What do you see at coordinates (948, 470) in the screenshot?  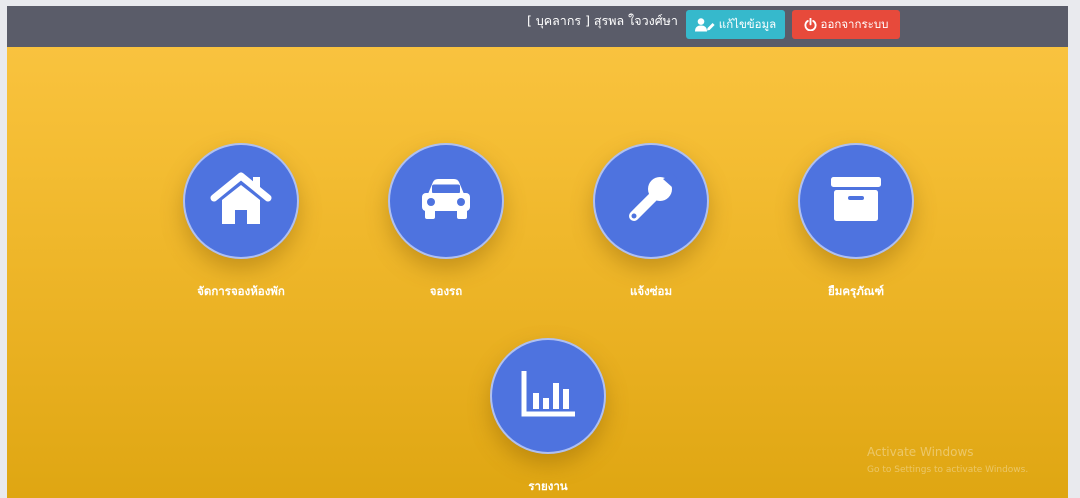 I see `watermark-subtitle: Go to Settings to activate Windows.` at bounding box center [948, 470].